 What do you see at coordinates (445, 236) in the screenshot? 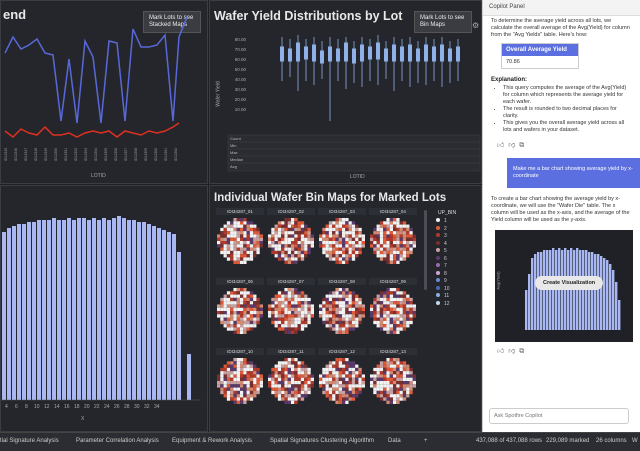
I see `legend-label: 3` at bounding box center [445, 236].